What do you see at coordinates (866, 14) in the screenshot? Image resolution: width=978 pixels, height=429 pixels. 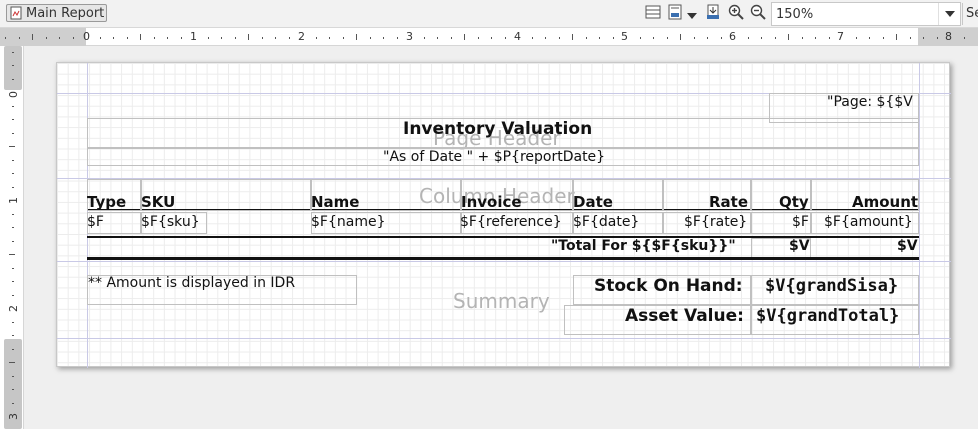 I see `zoom-select: 150%` at bounding box center [866, 14].